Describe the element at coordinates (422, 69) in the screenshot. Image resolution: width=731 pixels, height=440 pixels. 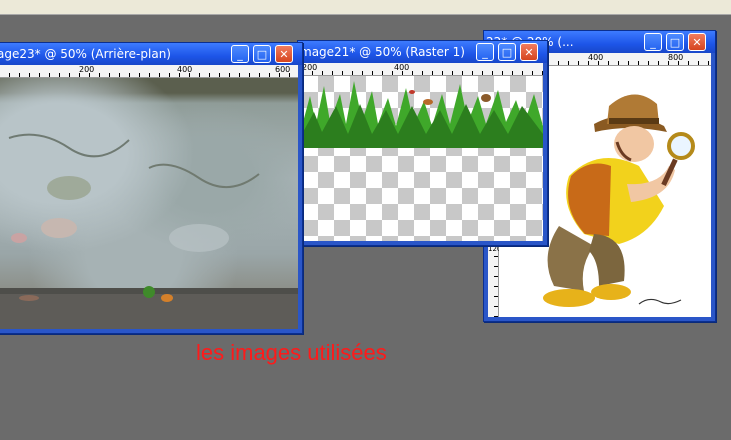
I see `horizontal-ruler: 200 400` at that location.